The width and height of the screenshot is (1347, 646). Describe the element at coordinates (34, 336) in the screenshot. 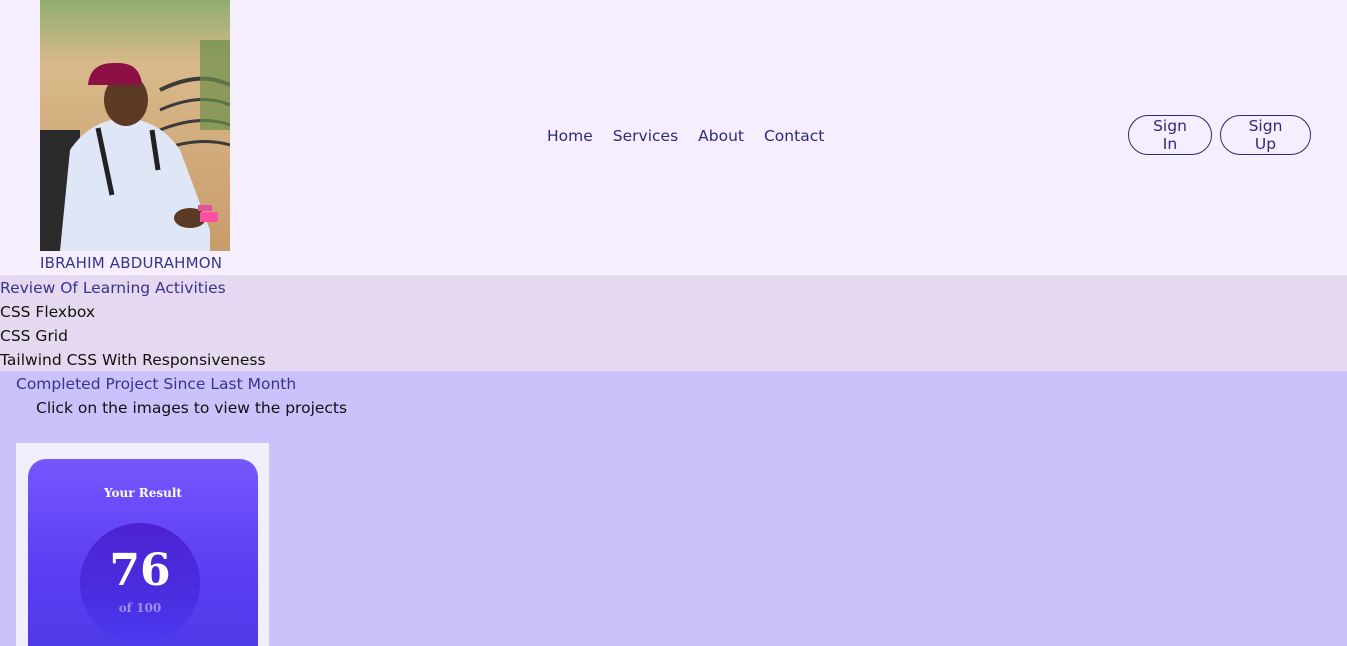

I see `review-item-grid: CSS Grid` at that location.